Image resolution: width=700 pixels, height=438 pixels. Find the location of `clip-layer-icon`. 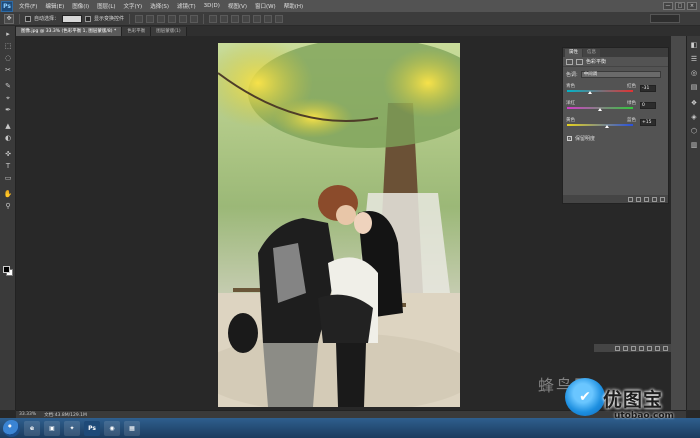

clip-layer-icon is located at coordinates (630, 199).